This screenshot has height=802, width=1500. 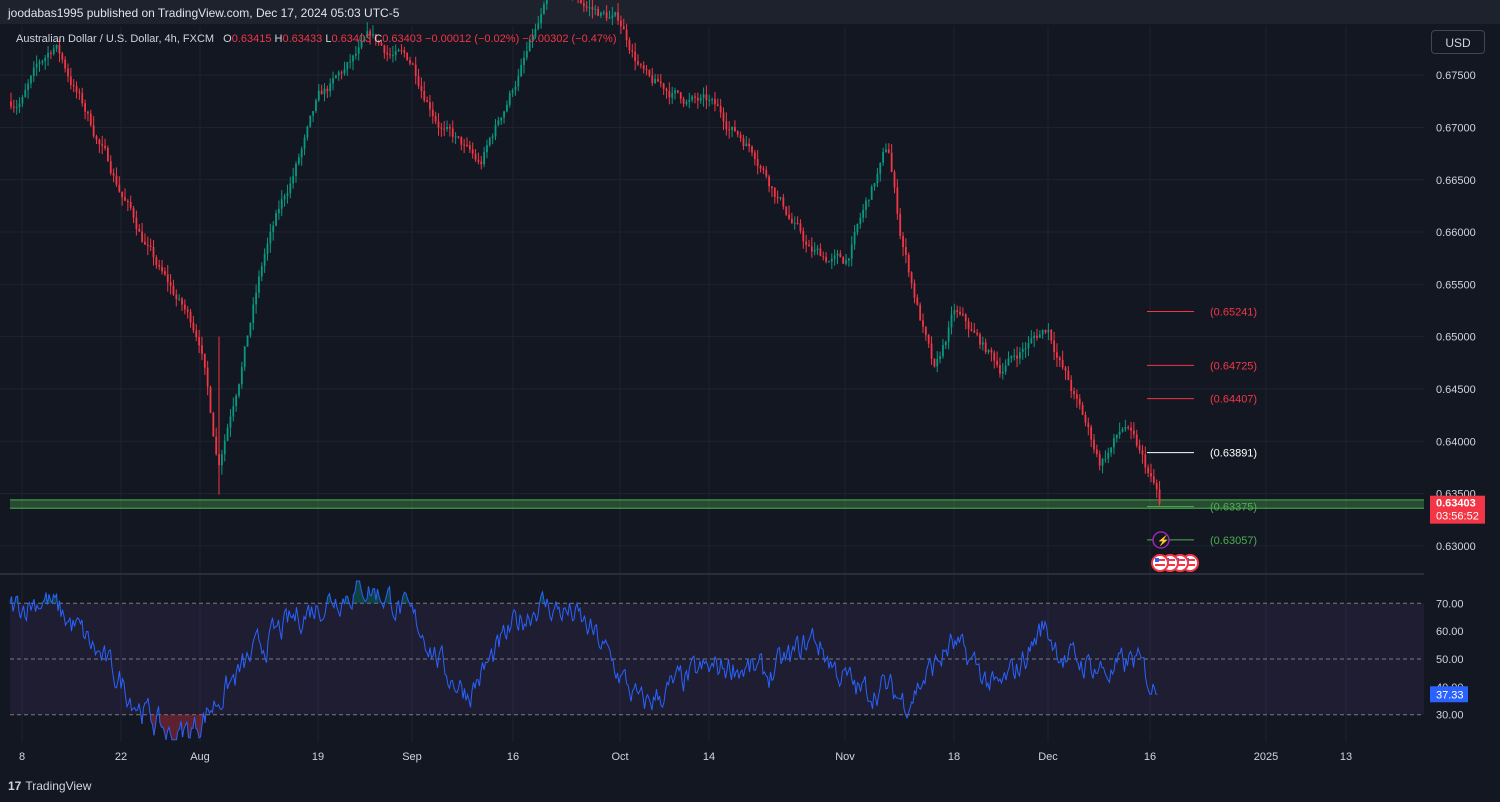 What do you see at coordinates (402, 39) in the screenshot?
I see `legend-close: 0.63403` at bounding box center [402, 39].